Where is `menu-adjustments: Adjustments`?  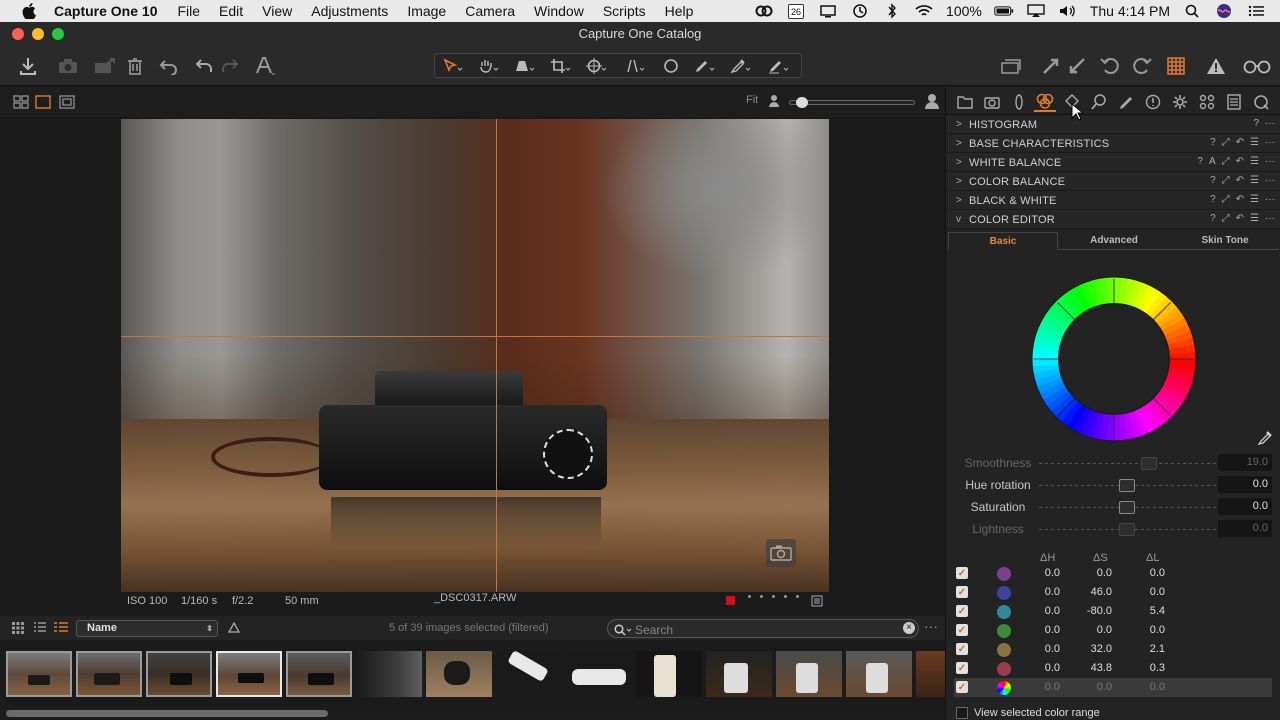 menu-adjustments: Adjustments is located at coordinates (349, 11).